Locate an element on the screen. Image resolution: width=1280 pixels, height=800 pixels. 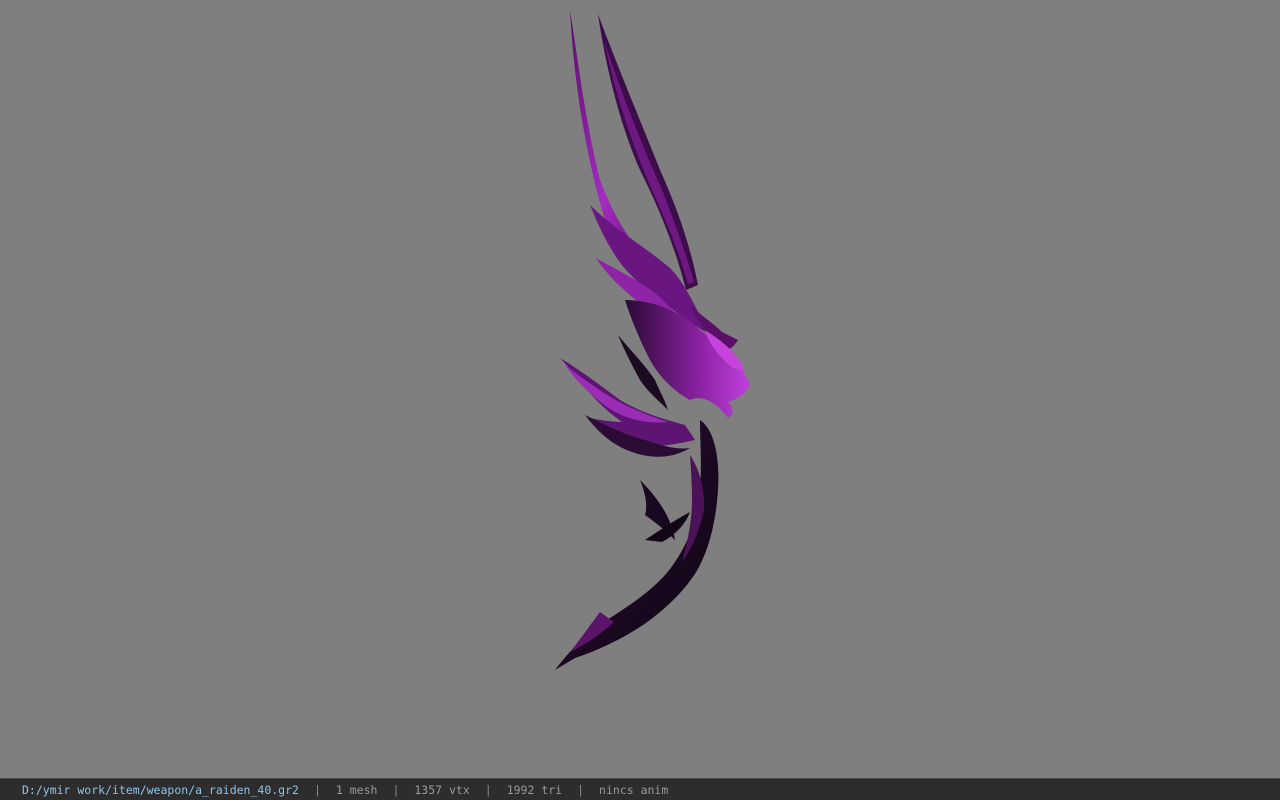
triangle-count: 1992 tri is located at coordinates (534, 789).